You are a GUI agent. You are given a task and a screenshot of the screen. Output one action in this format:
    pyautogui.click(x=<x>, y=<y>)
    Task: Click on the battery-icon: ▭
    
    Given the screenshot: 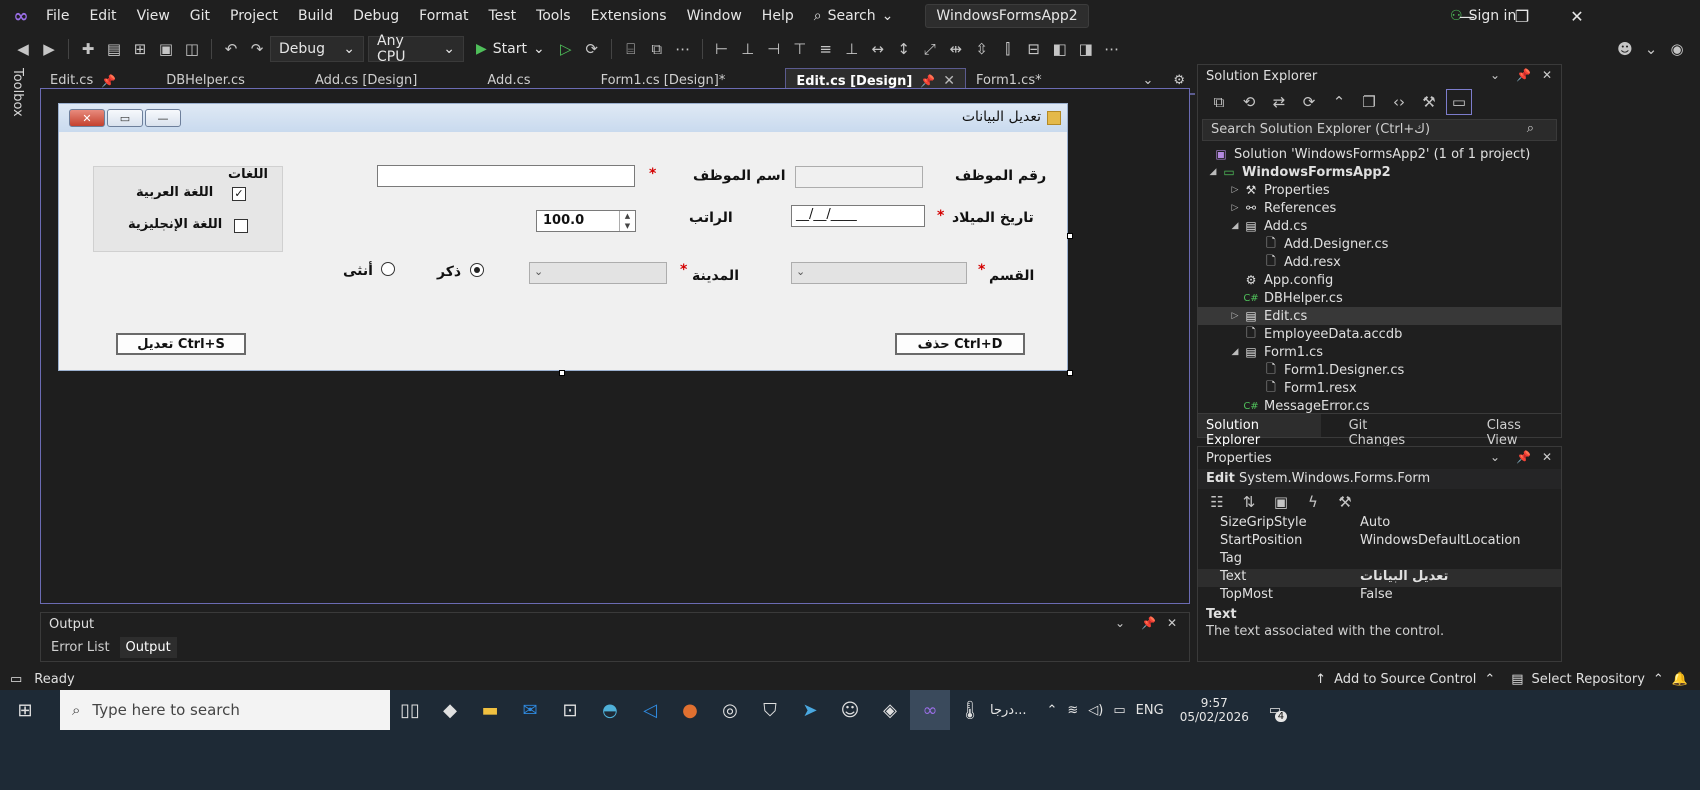 What is the action you would take?
    pyautogui.click(x=1119, y=710)
    